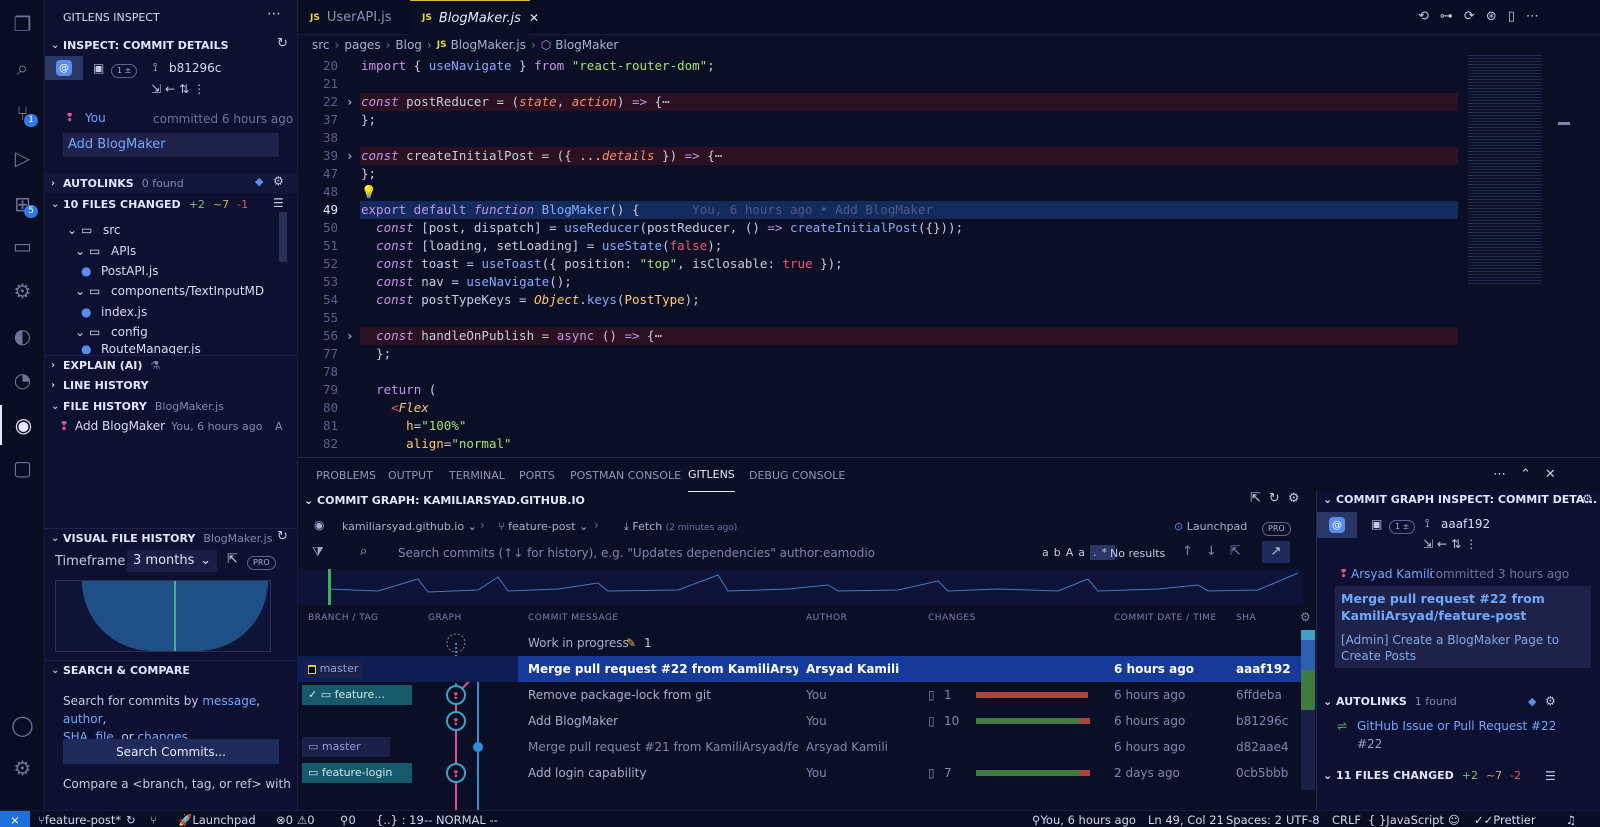 The height and width of the screenshot is (827, 1600). What do you see at coordinates (1530, 256) in the screenshot?
I see `minimap` at bounding box center [1530, 256].